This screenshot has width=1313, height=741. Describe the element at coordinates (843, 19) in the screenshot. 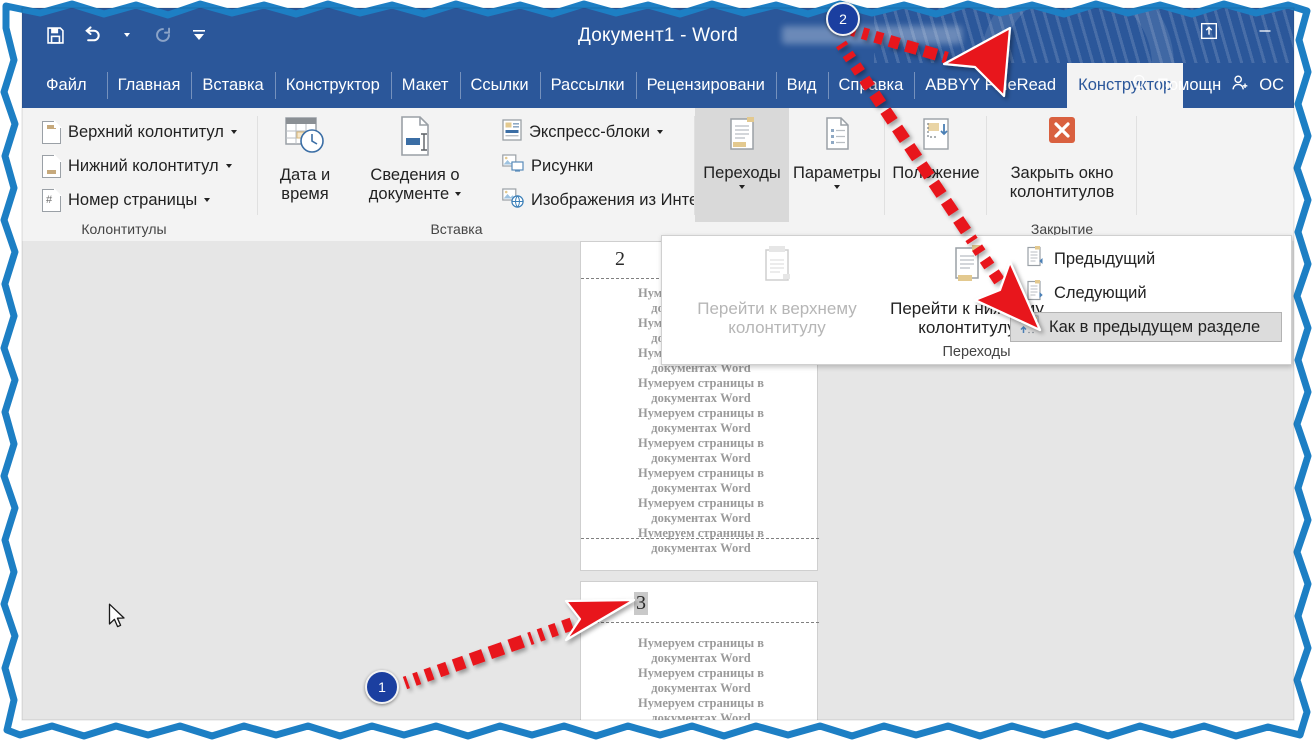

I see `annotation-badge-2: 2` at that location.